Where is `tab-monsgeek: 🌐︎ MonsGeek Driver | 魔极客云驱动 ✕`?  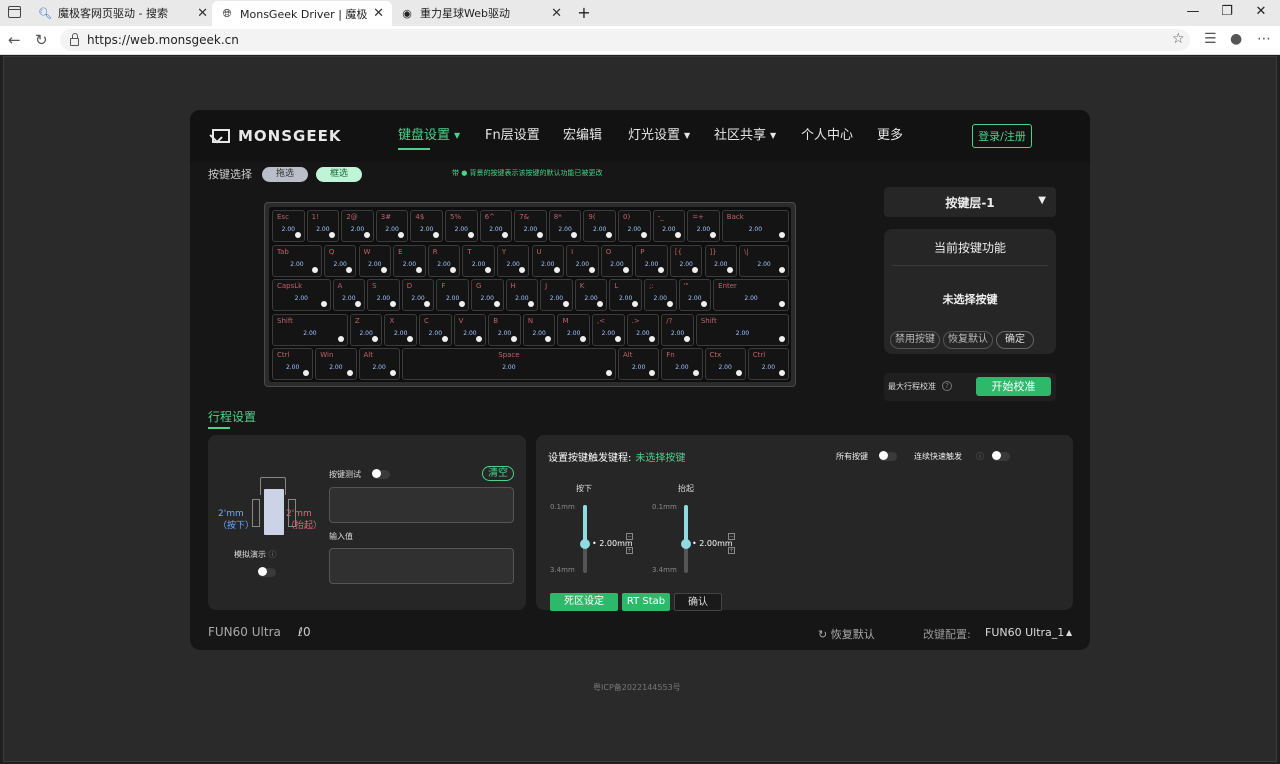 tab-monsgeek: 🌐︎ MonsGeek Driver | 魔极客云驱动 ✕ is located at coordinates (302, 13).